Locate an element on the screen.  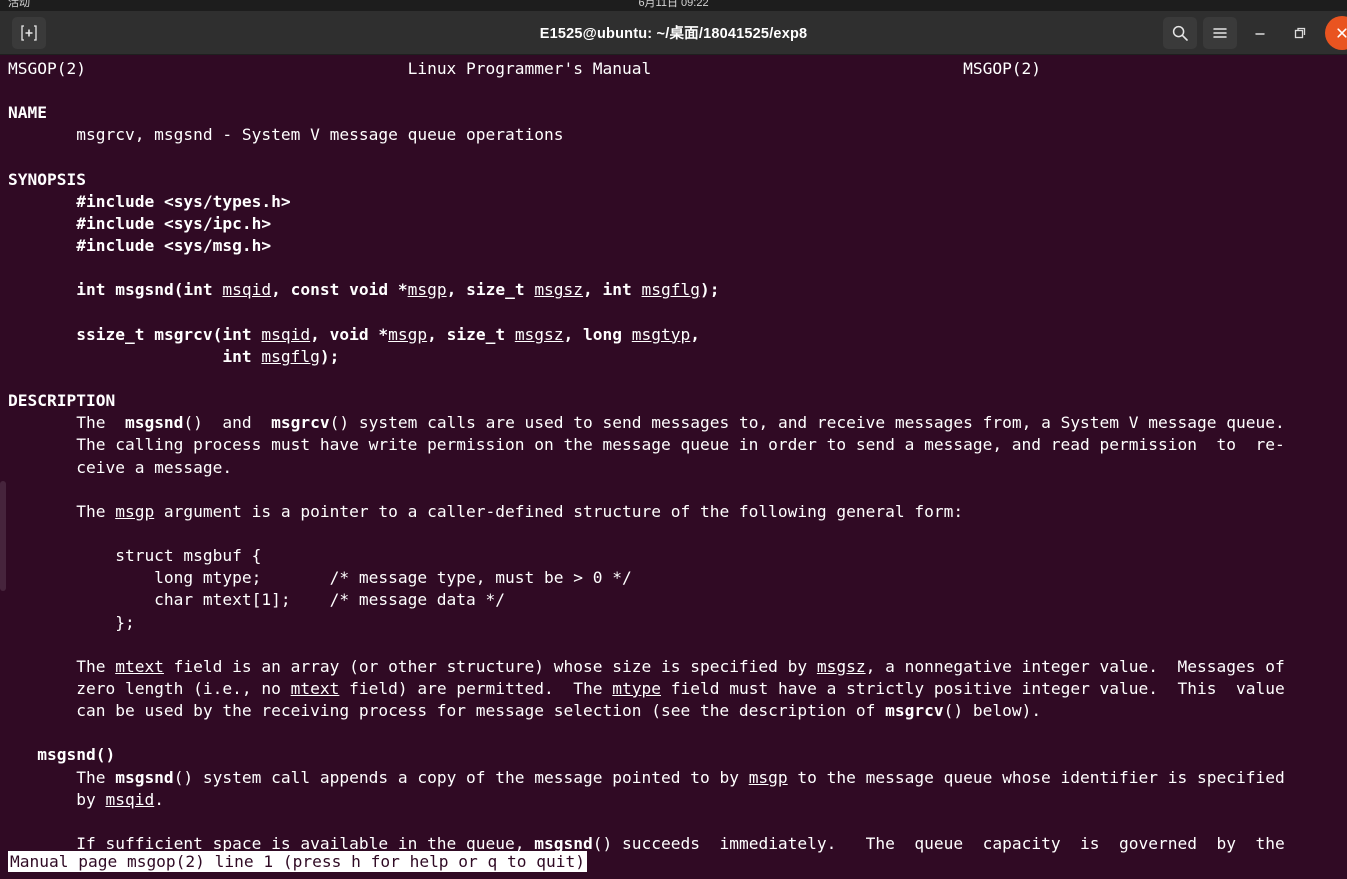
man-text: () and is located at coordinates (227, 423).